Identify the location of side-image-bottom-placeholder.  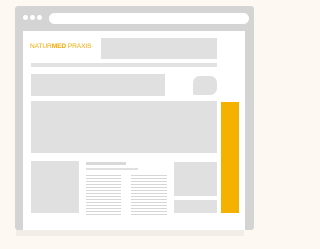
(195, 206).